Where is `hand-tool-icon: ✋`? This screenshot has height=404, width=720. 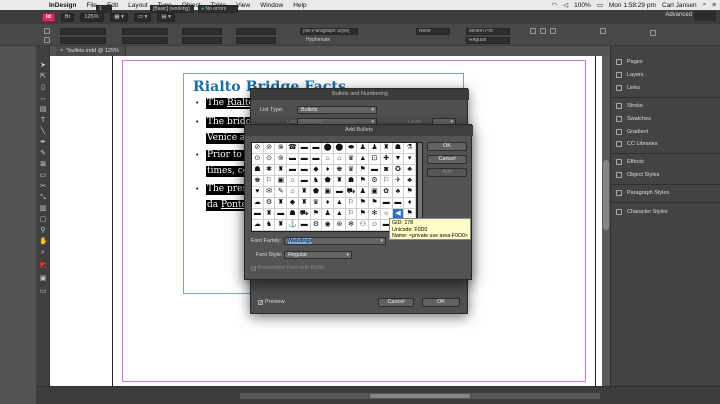 hand-tool-icon: ✋ is located at coordinates (43, 242).